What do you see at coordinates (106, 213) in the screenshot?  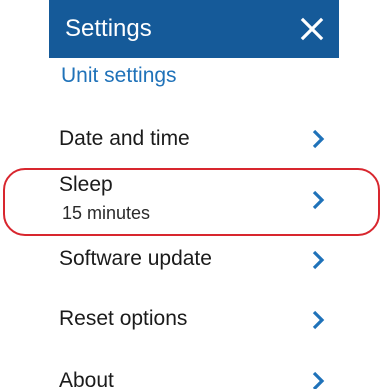 I see `menu-item-sublabel: 15 minutes` at bounding box center [106, 213].